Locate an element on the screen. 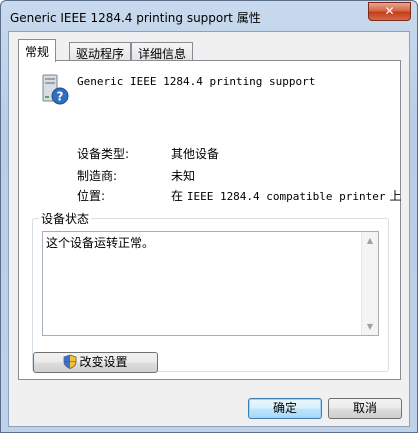 This screenshot has width=418, height=433. location-suffix: 上 is located at coordinates (393, 196).